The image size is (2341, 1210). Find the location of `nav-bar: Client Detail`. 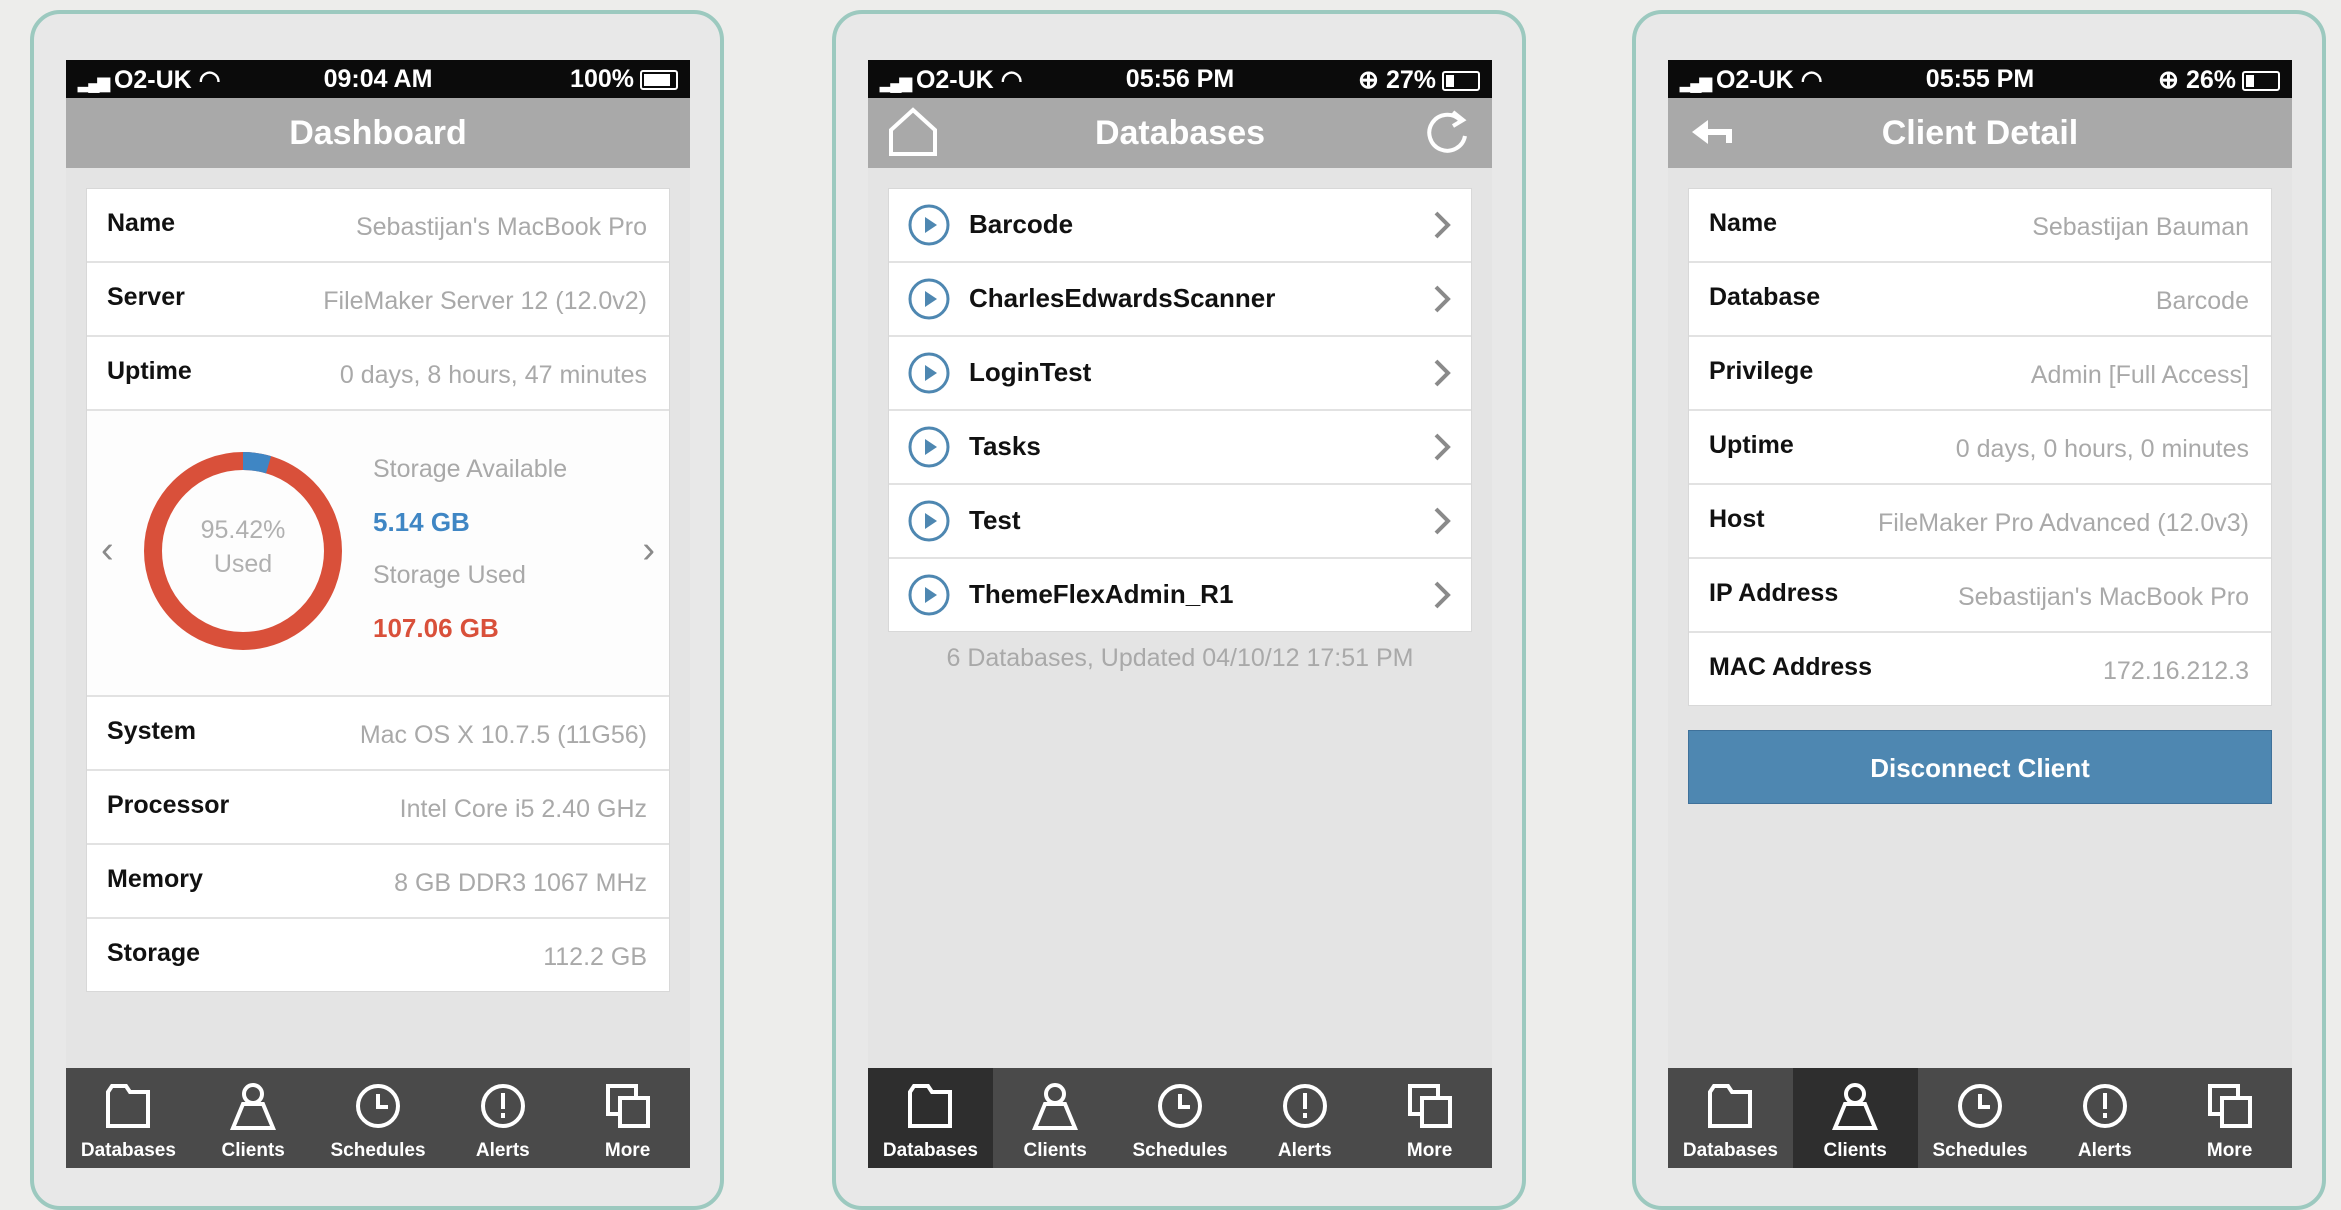

nav-bar: Client Detail is located at coordinates (1980, 133).